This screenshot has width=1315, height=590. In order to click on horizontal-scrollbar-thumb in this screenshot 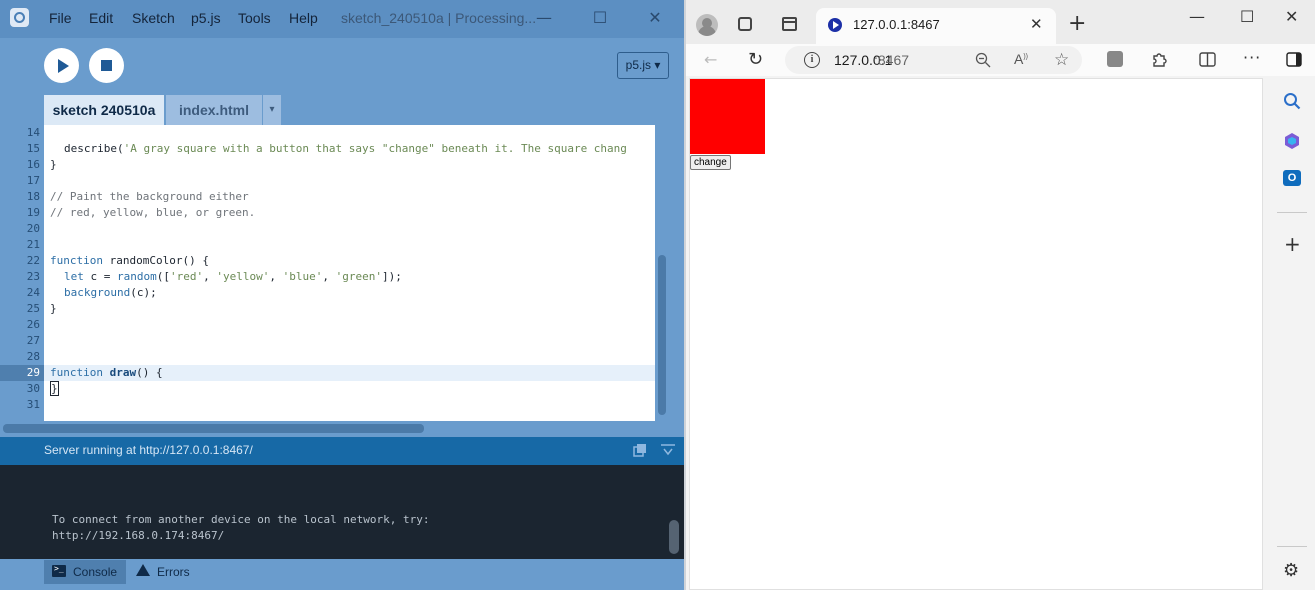, I will do `click(213, 428)`.